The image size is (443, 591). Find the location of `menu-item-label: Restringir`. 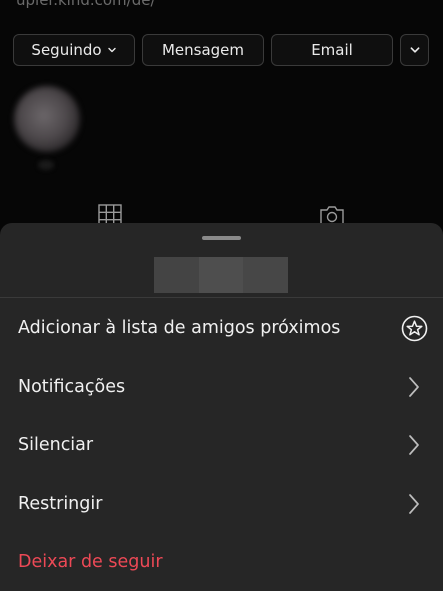

menu-item-label: Restringir is located at coordinates (60, 504).